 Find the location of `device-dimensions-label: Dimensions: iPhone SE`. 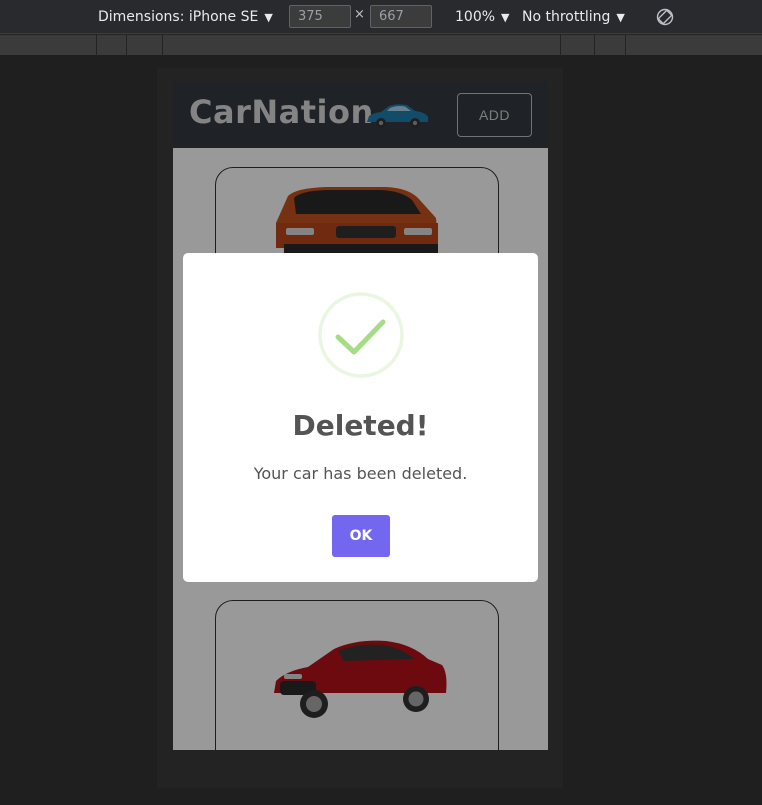

device-dimensions-label: Dimensions: iPhone SE is located at coordinates (178, 17).